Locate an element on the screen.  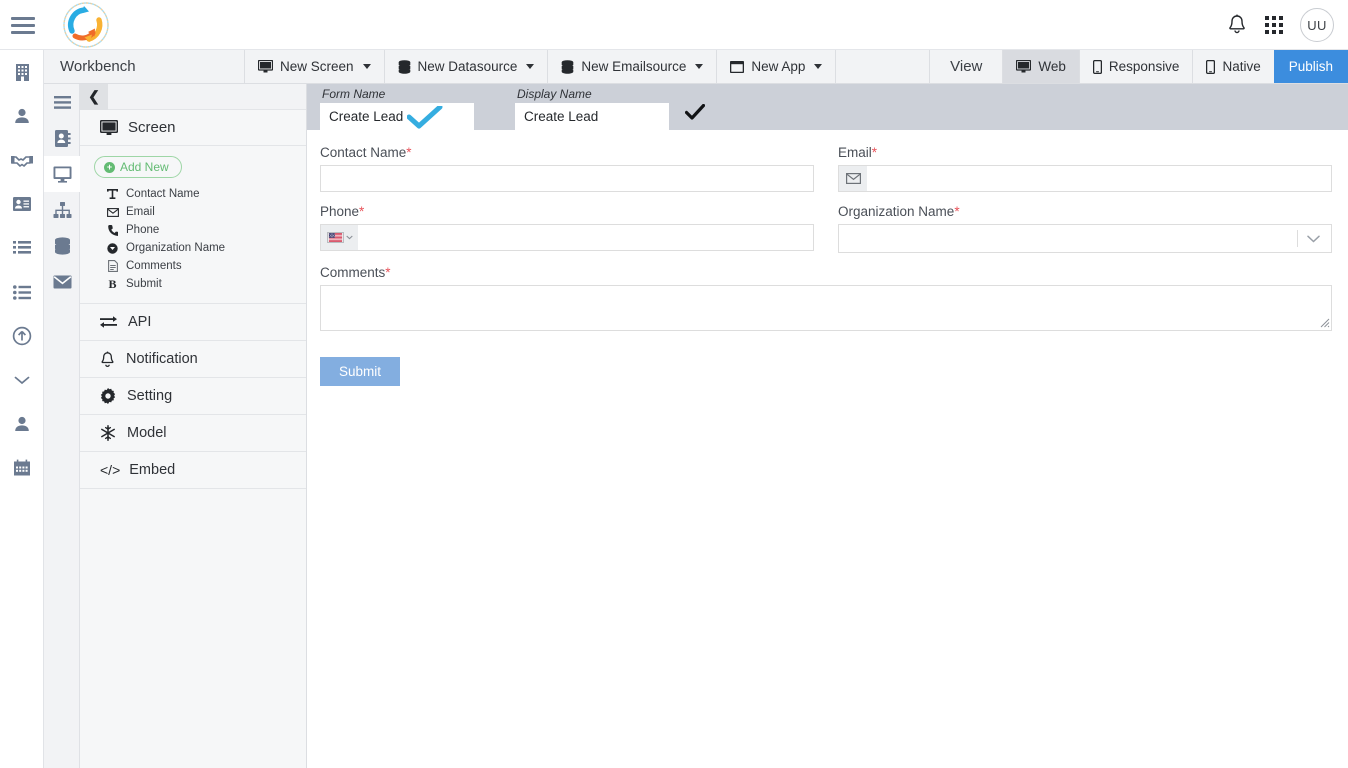
comments-wrap is located at coordinates (826, 308).